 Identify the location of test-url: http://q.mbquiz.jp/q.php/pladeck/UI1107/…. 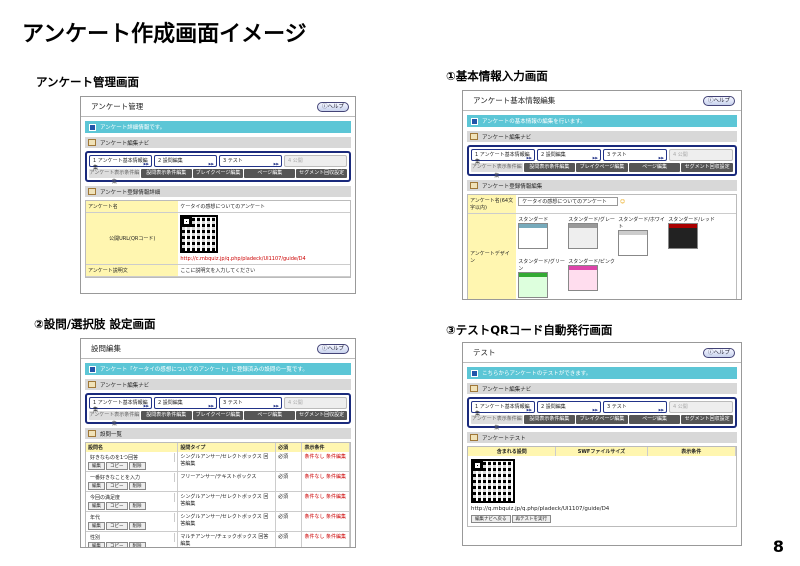
(602, 509).